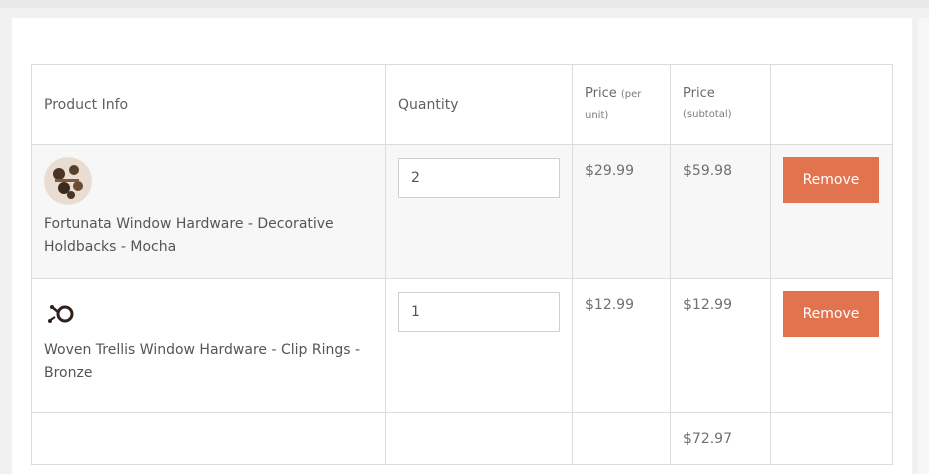  I want to click on cart-total: $72.97, so click(707, 439).